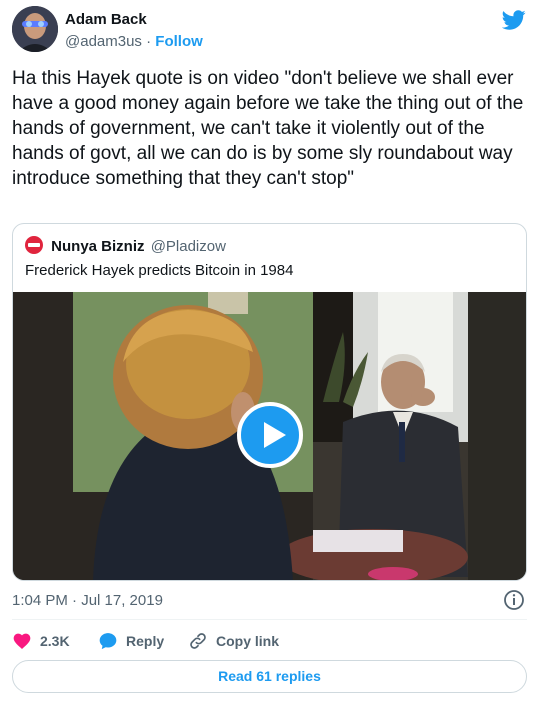 The width and height of the screenshot is (538, 702). Describe the element at coordinates (514, 600) in the screenshot. I see `info-icon` at that location.